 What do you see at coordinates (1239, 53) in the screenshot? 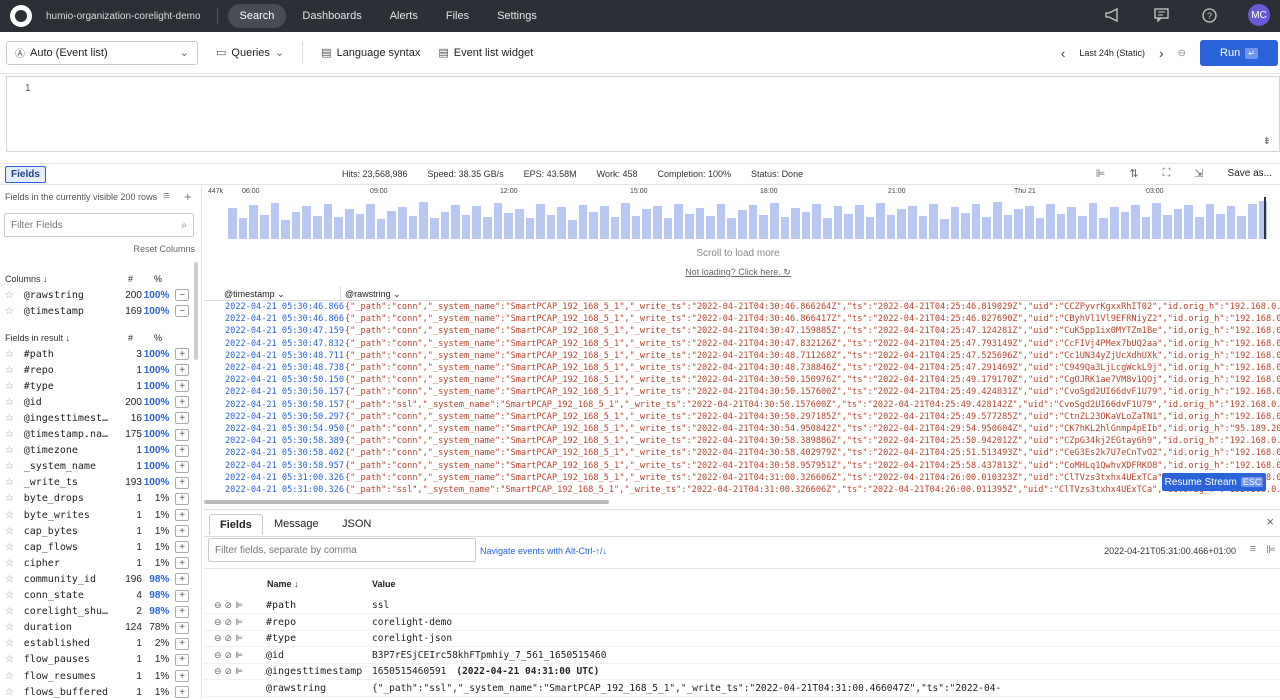
I see `run-button: Run ↵` at bounding box center [1239, 53].